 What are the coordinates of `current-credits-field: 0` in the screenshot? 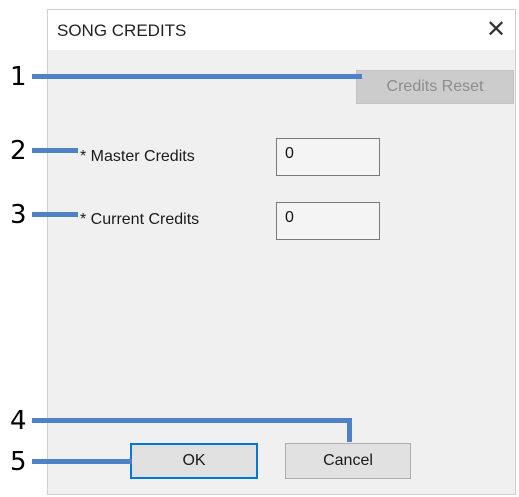 It's located at (328, 221).